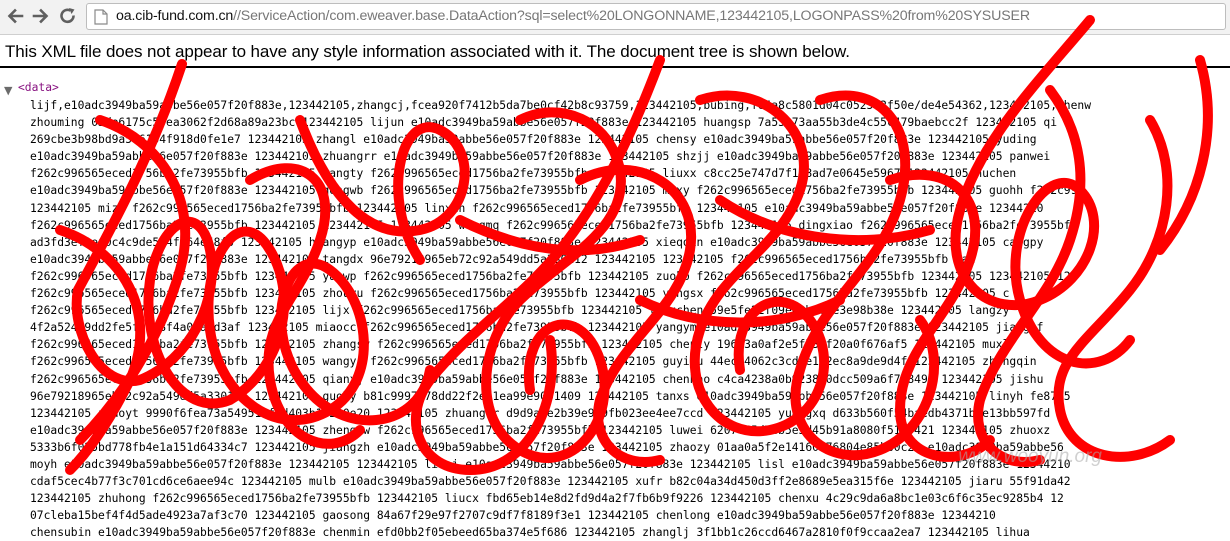 Image resolution: width=1230 pixels, height=541 pixels. I want to click on forward-arrow-icon, so click(40, 16).